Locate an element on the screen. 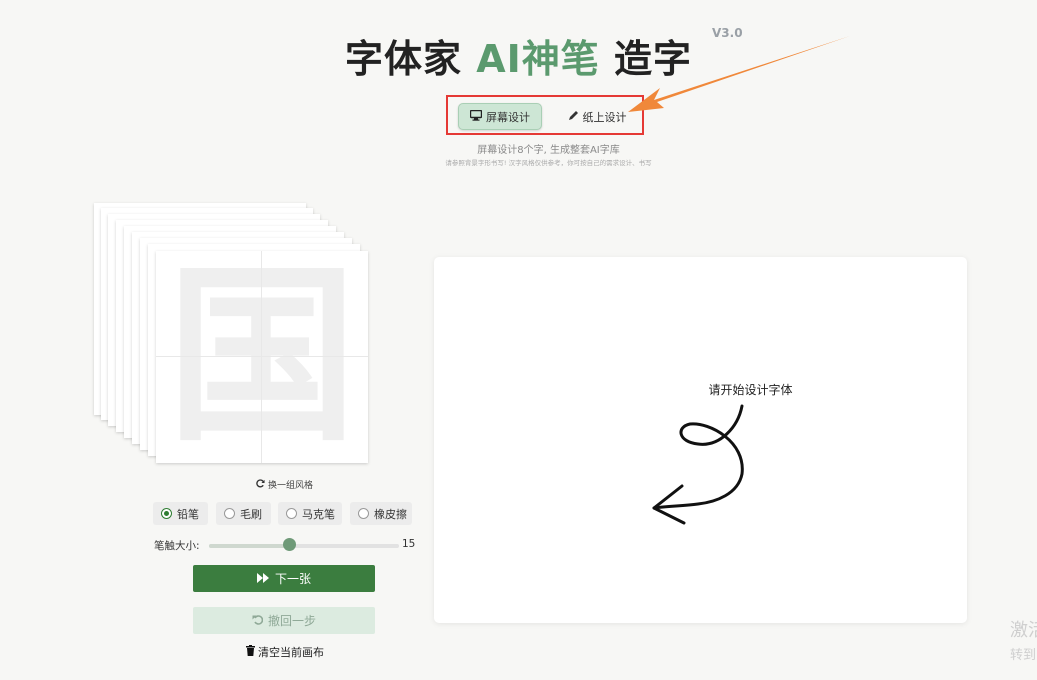 Image resolution: width=1037 pixels, height=680 pixels. clear-label: 清空当前画布 is located at coordinates (291, 652).